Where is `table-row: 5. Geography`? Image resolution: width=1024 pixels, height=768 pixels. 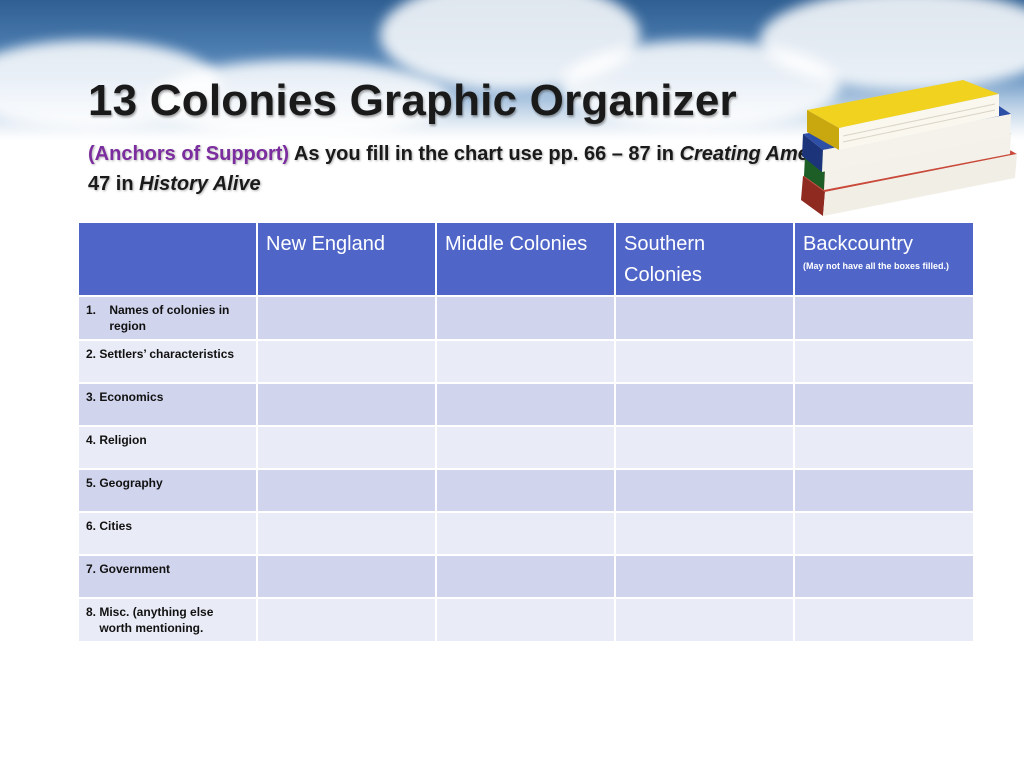 table-row: 5. Geography is located at coordinates (526, 490).